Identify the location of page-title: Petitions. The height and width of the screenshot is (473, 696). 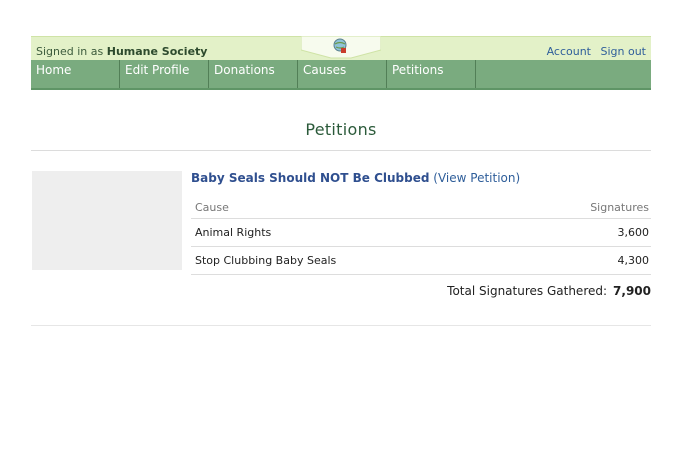
(341, 129).